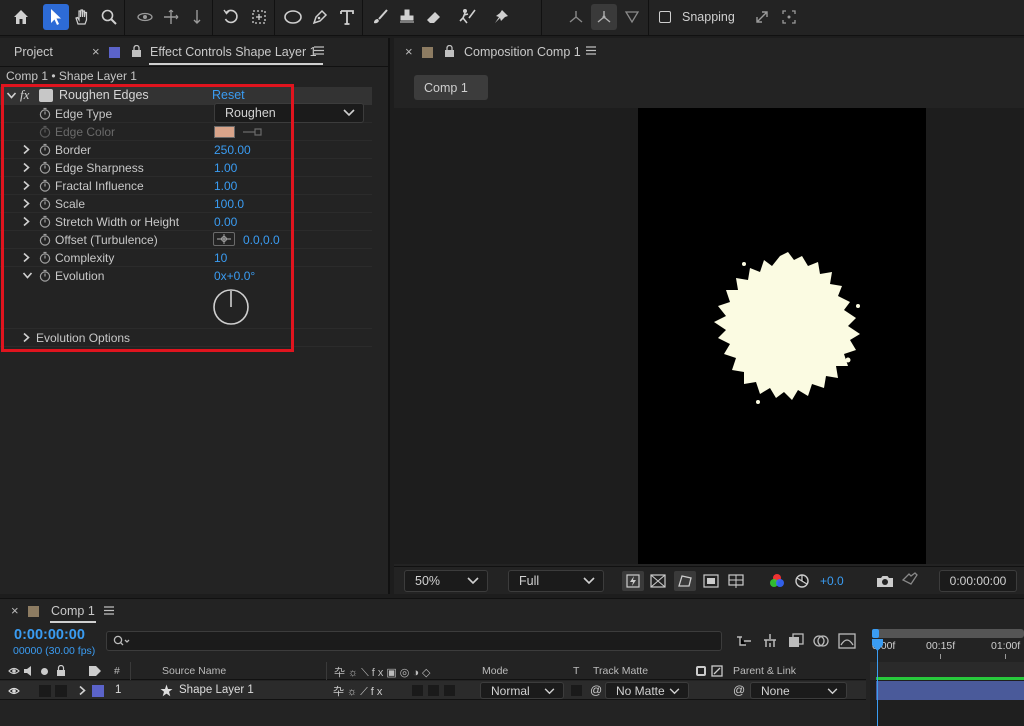  I want to click on pen-tool-icon, so click(320, 17).